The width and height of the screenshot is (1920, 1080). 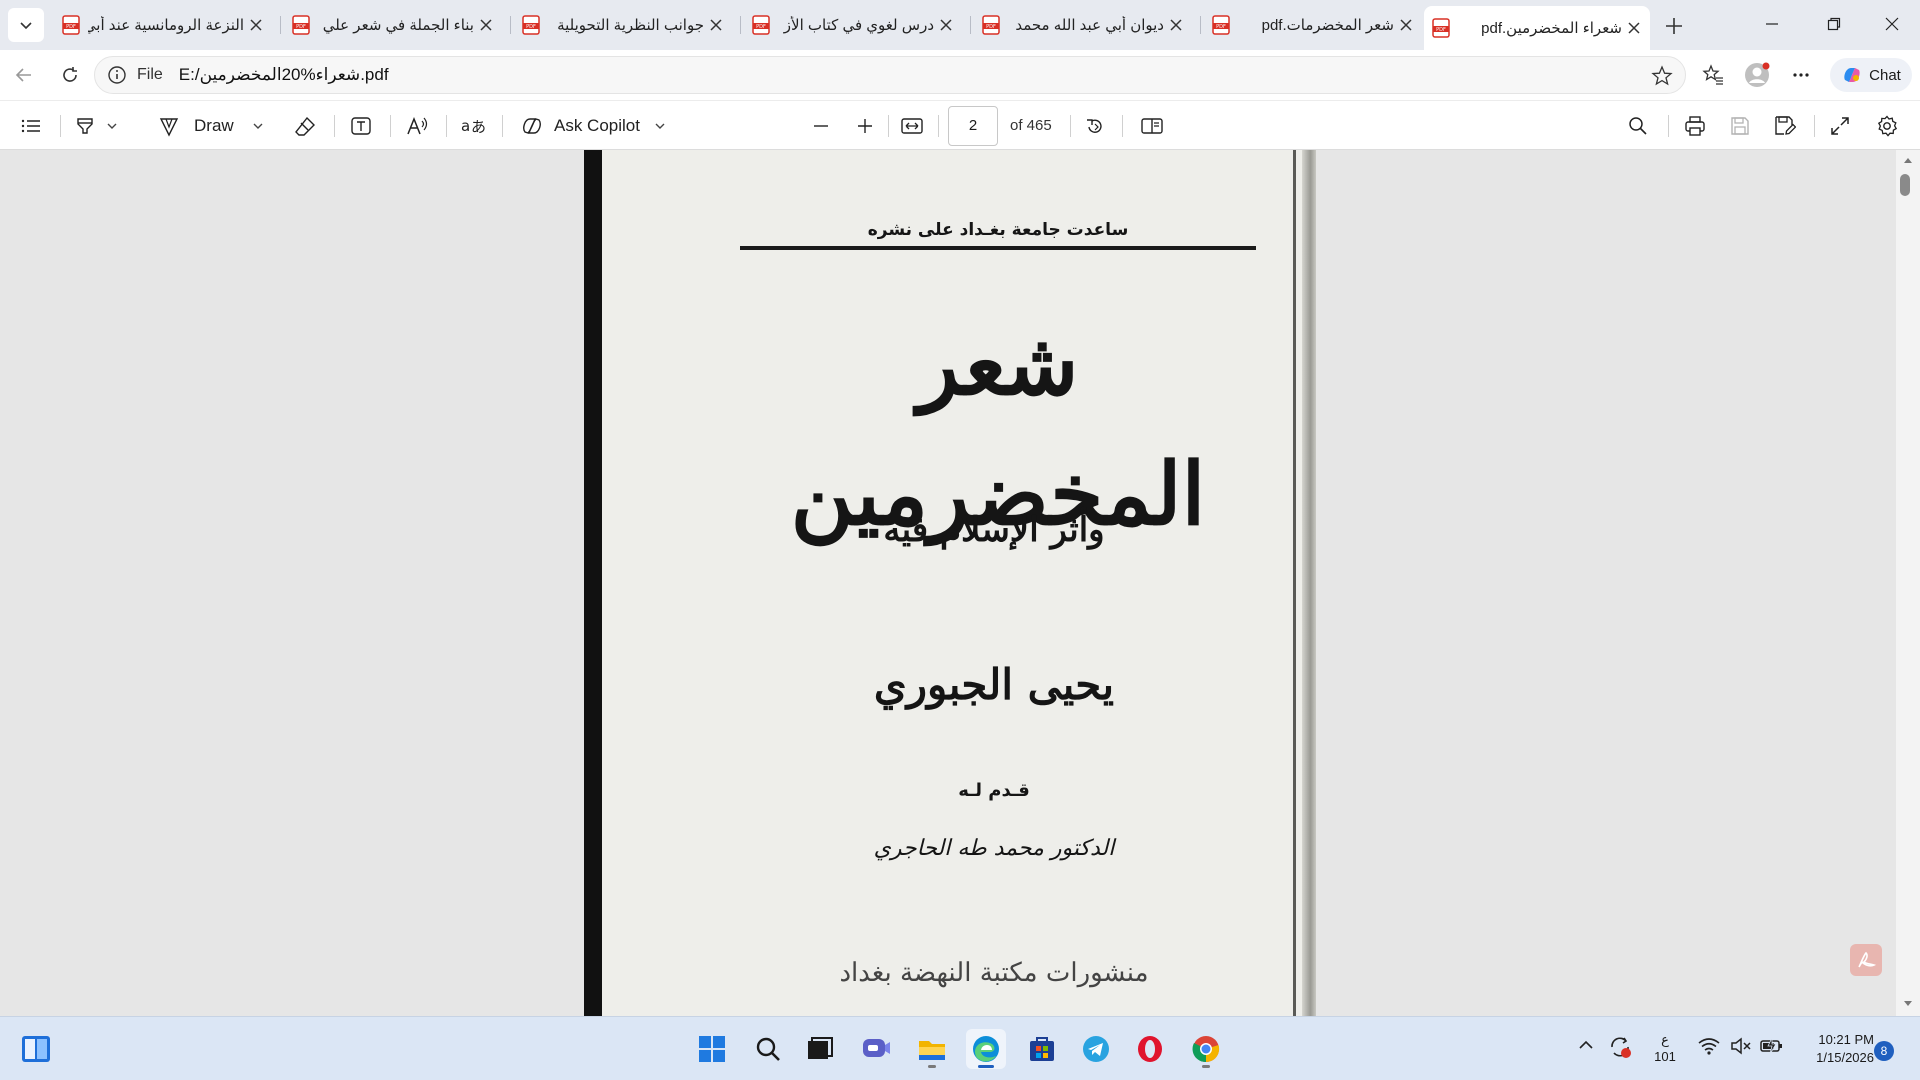 I want to click on edge-button, so click(x=986, y=1049).